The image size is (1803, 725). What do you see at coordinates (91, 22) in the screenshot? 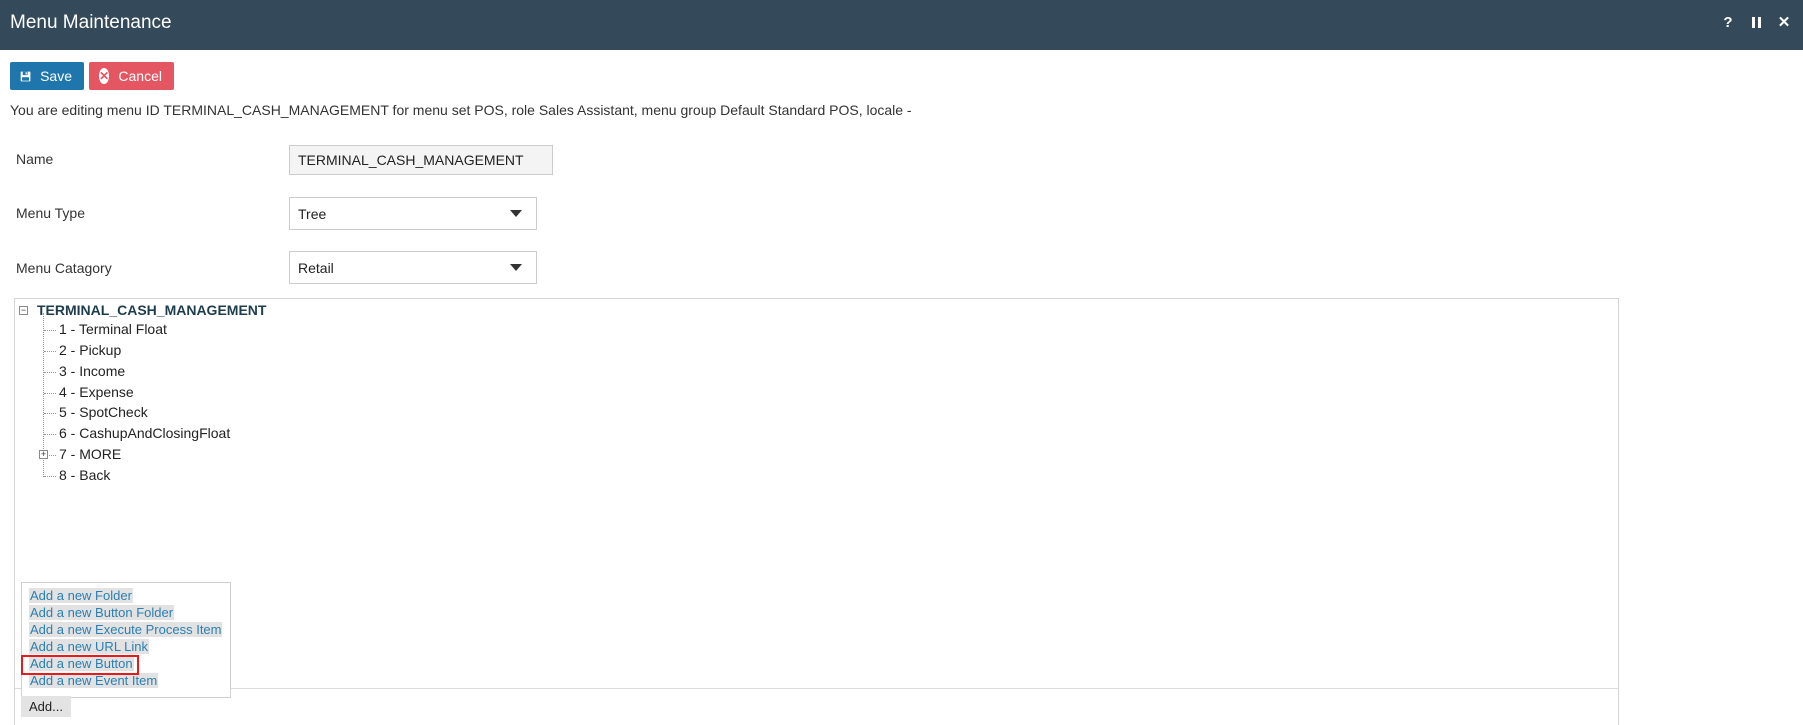
I see `window-title: Menu Maintenance` at bounding box center [91, 22].